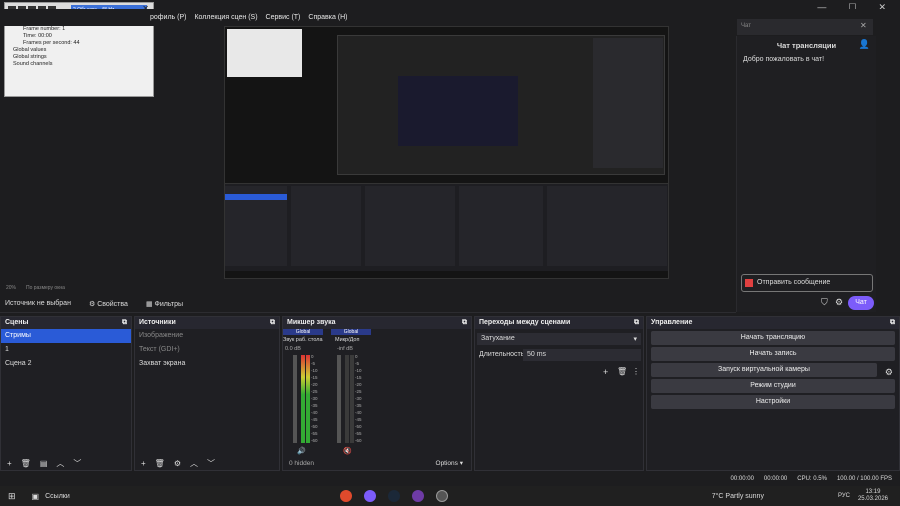 The width and height of the screenshot is (900, 506). Describe the element at coordinates (57, 496) in the screenshot. I see `links-label: Ссылки` at that location.